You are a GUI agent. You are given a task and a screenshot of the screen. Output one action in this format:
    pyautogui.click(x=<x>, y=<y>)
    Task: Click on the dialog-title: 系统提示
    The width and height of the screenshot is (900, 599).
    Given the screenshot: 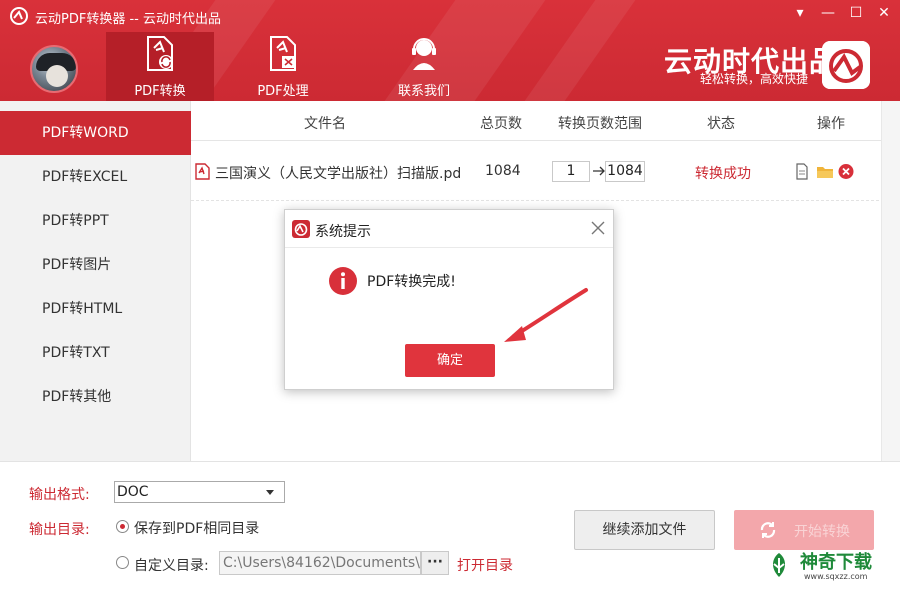 What is the action you would take?
    pyautogui.click(x=343, y=232)
    